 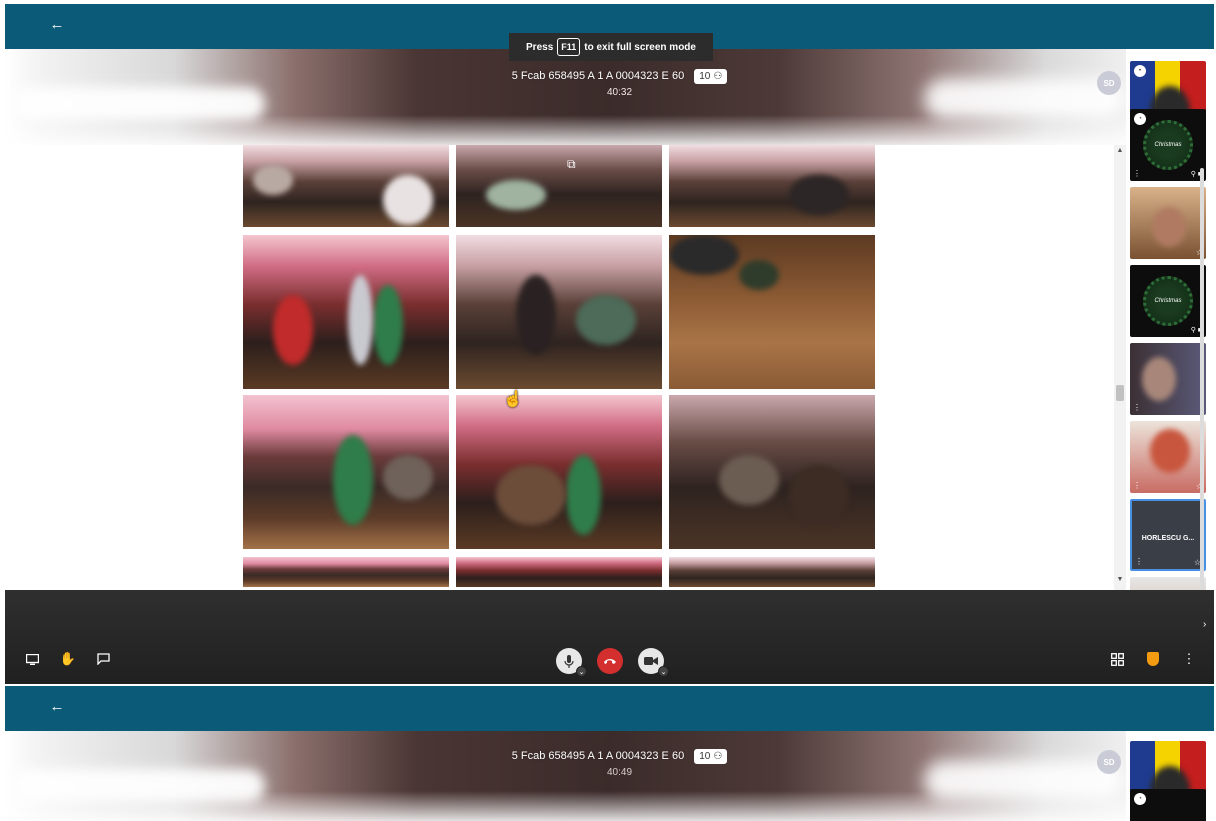 What do you see at coordinates (609, 708) in the screenshot?
I see `top-bar: ←` at bounding box center [609, 708].